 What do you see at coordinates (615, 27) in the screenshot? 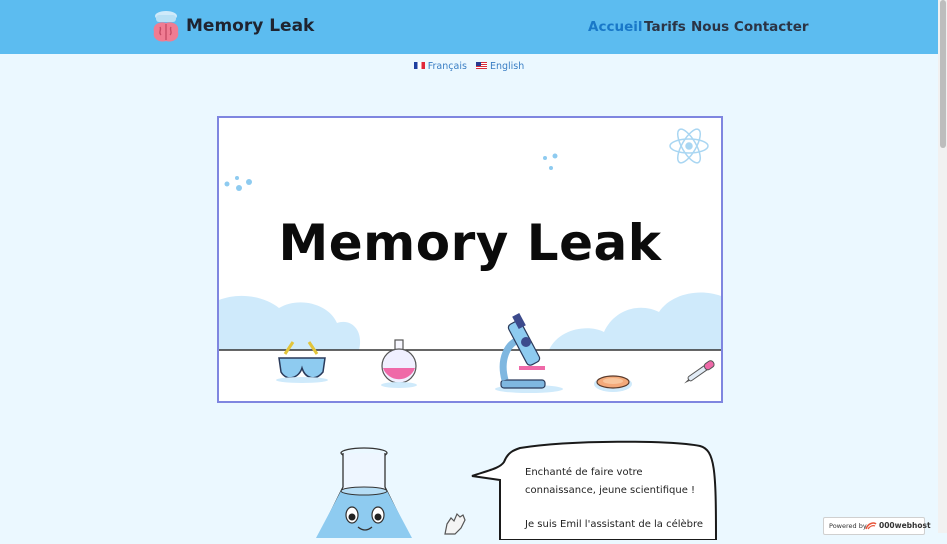
I see `nav-accueil: Accueil` at bounding box center [615, 27].